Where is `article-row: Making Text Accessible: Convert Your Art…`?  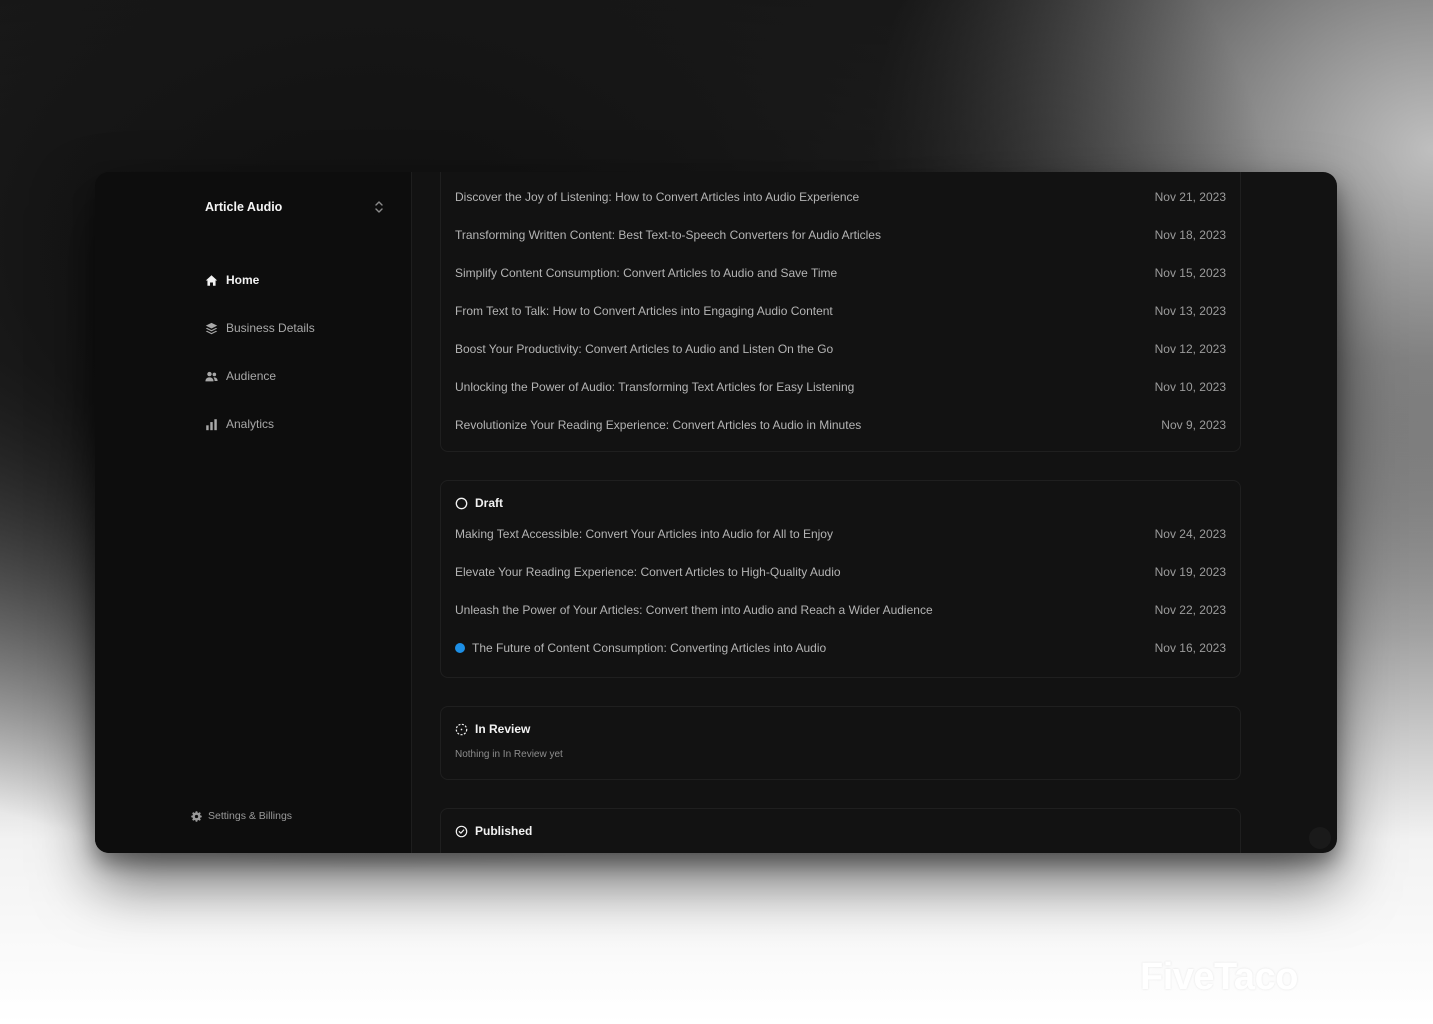 article-row: Making Text Accessible: Convert Your Art… is located at coordinates (840, 534).